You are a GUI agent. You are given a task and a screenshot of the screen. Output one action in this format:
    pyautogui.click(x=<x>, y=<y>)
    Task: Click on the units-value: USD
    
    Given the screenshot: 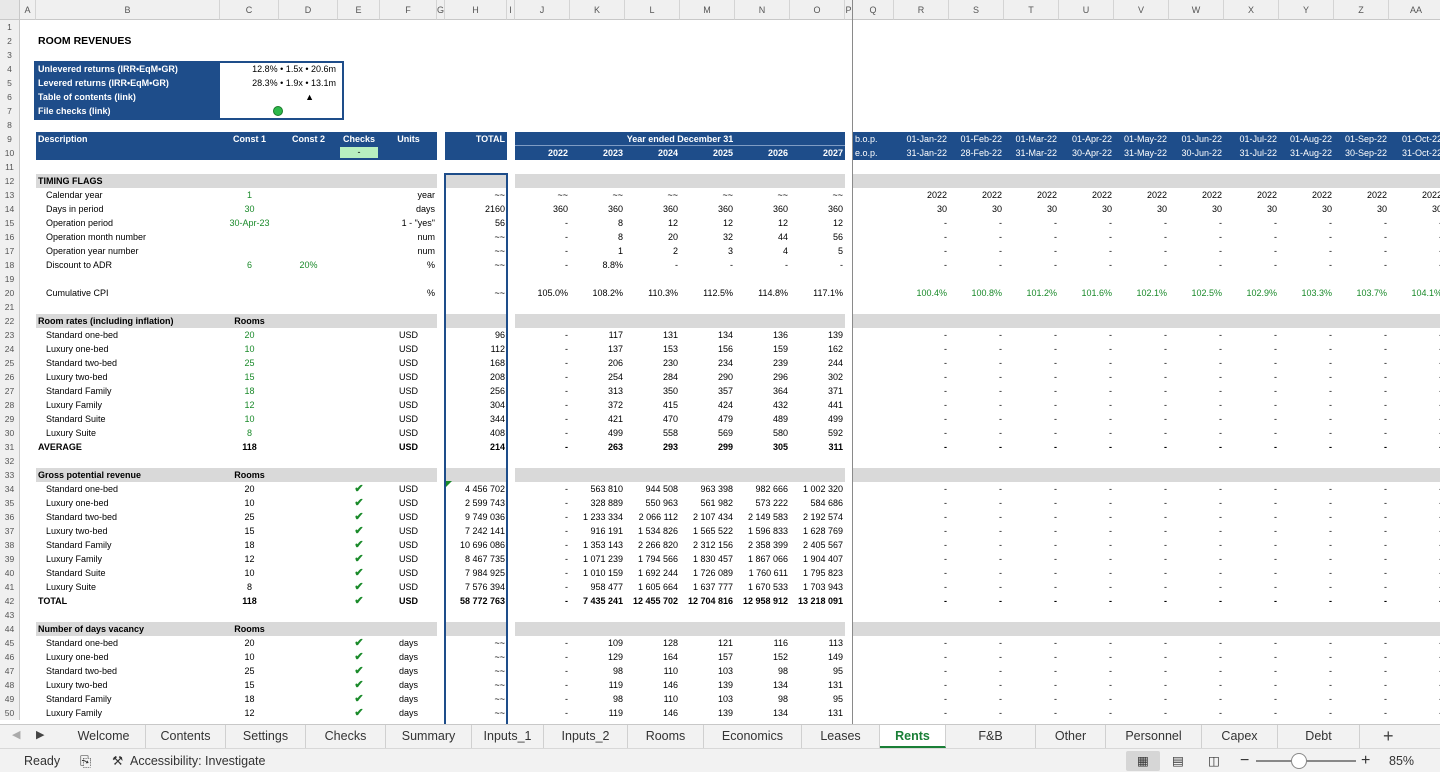 What is the action you would take?
    pyautogui.click(x=408, y=377)
    